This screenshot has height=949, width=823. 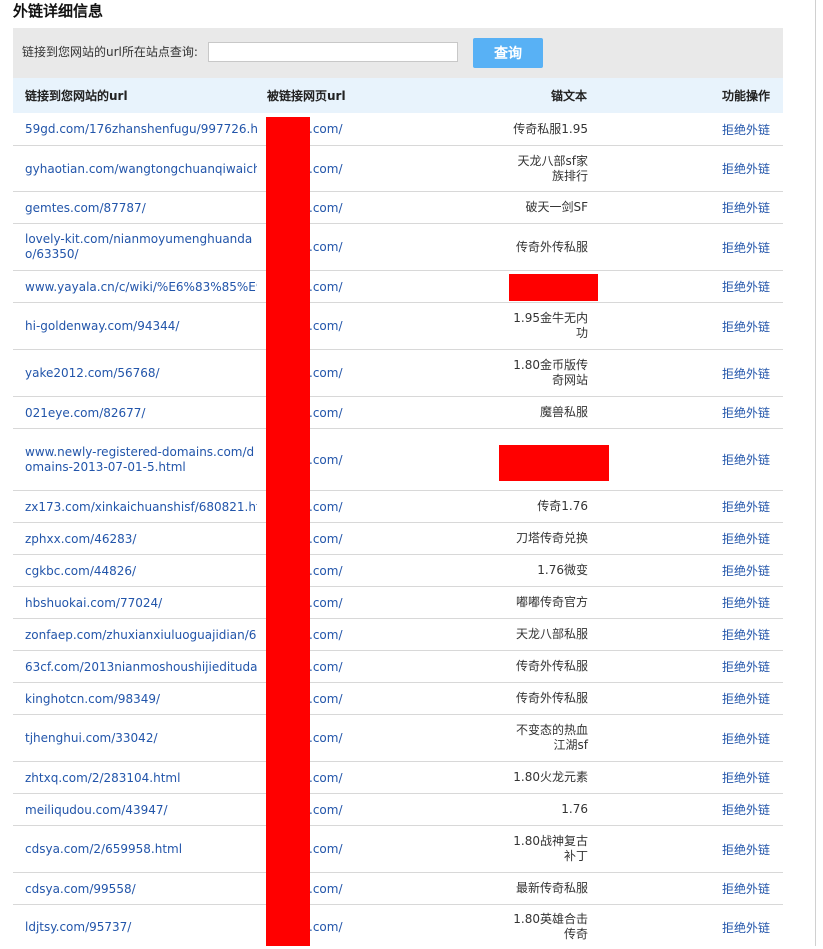 I want to click on anchor-text: 1.76微变, so click(x=562, y=570).